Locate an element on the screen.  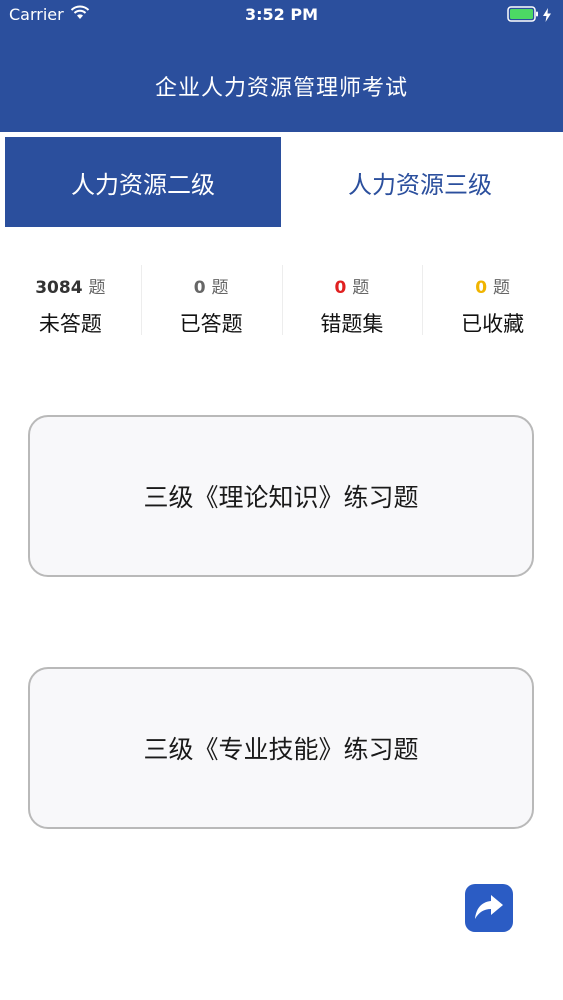
question-stats: 3084 题 未答题 0 题 已答题 0 题 错题集 0 题 已收藏 is located at coordinates (281, 301).